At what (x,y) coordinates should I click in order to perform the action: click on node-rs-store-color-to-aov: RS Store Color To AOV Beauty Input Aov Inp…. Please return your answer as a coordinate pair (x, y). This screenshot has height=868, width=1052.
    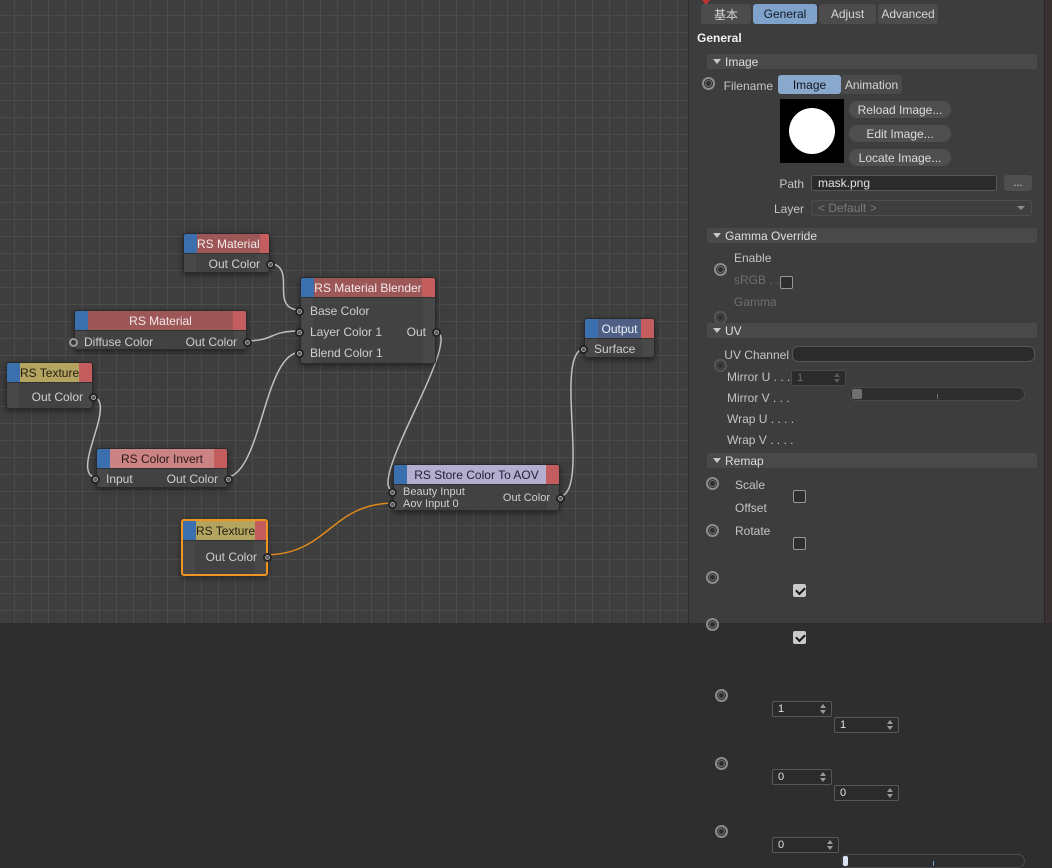
    Looking at the image, I should click on (476, 487).